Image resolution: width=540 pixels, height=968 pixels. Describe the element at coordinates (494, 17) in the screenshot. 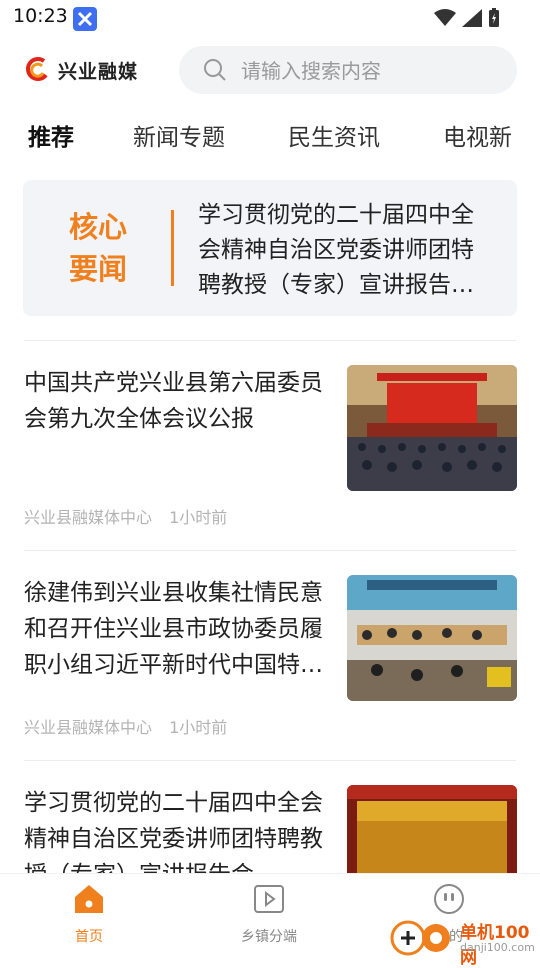

I see `battery-icon` at that location.